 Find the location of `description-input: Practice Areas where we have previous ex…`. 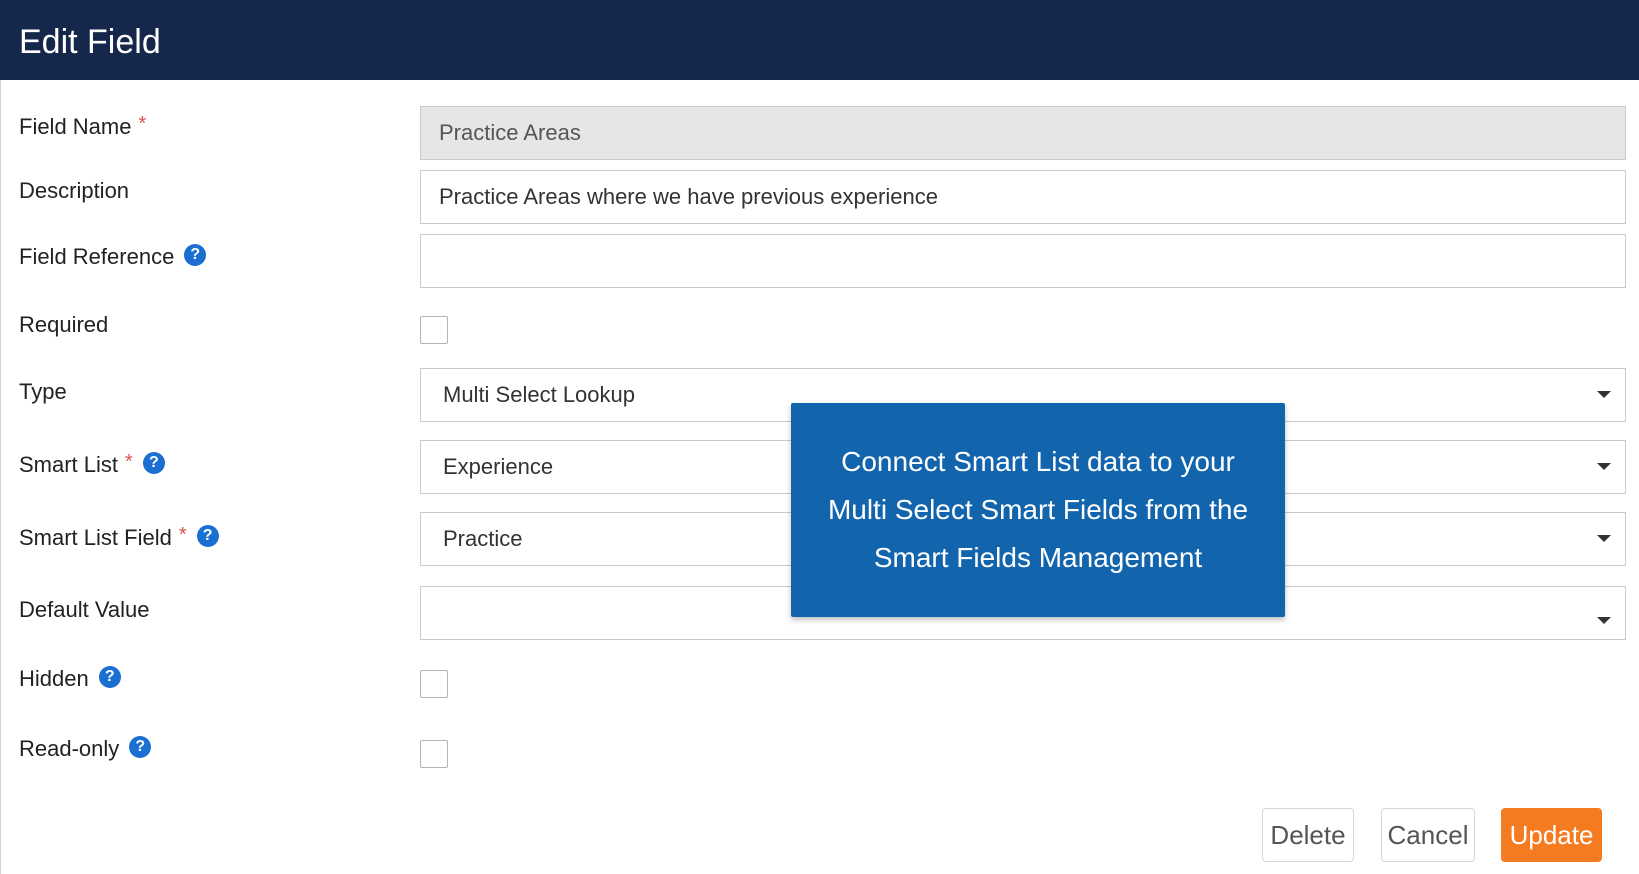

description-input: Practice Areas where we have previous ex… is located at coordinates (1023, 197).